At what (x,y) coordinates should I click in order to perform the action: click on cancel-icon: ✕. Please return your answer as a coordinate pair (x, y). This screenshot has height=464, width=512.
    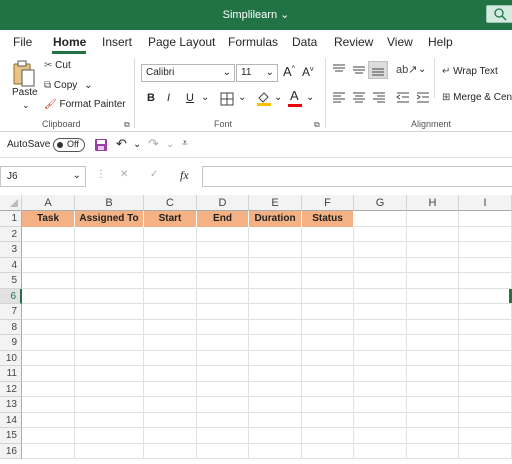
    Looking at the image, I should click on (124, 174).